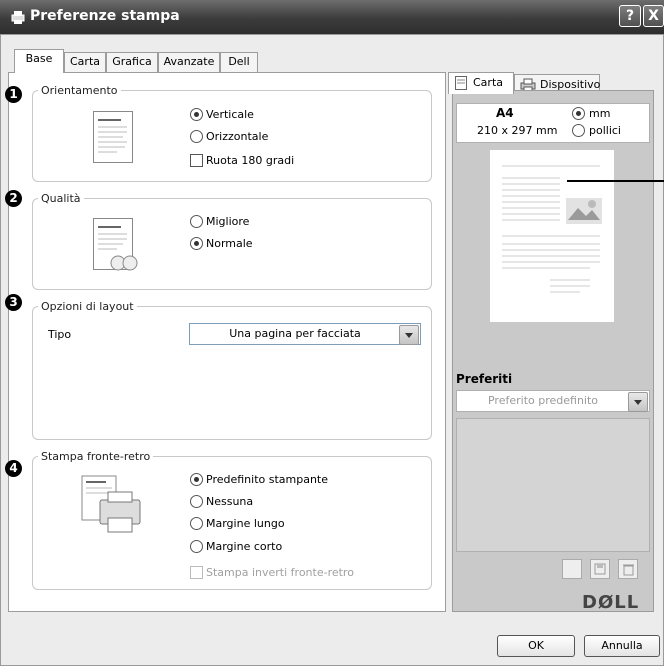 The image size is (664, 666). What do you see at coordinates (196, 546) in the screenshot?
I see `radio-margine-corto` at bounding box center [196, 546].